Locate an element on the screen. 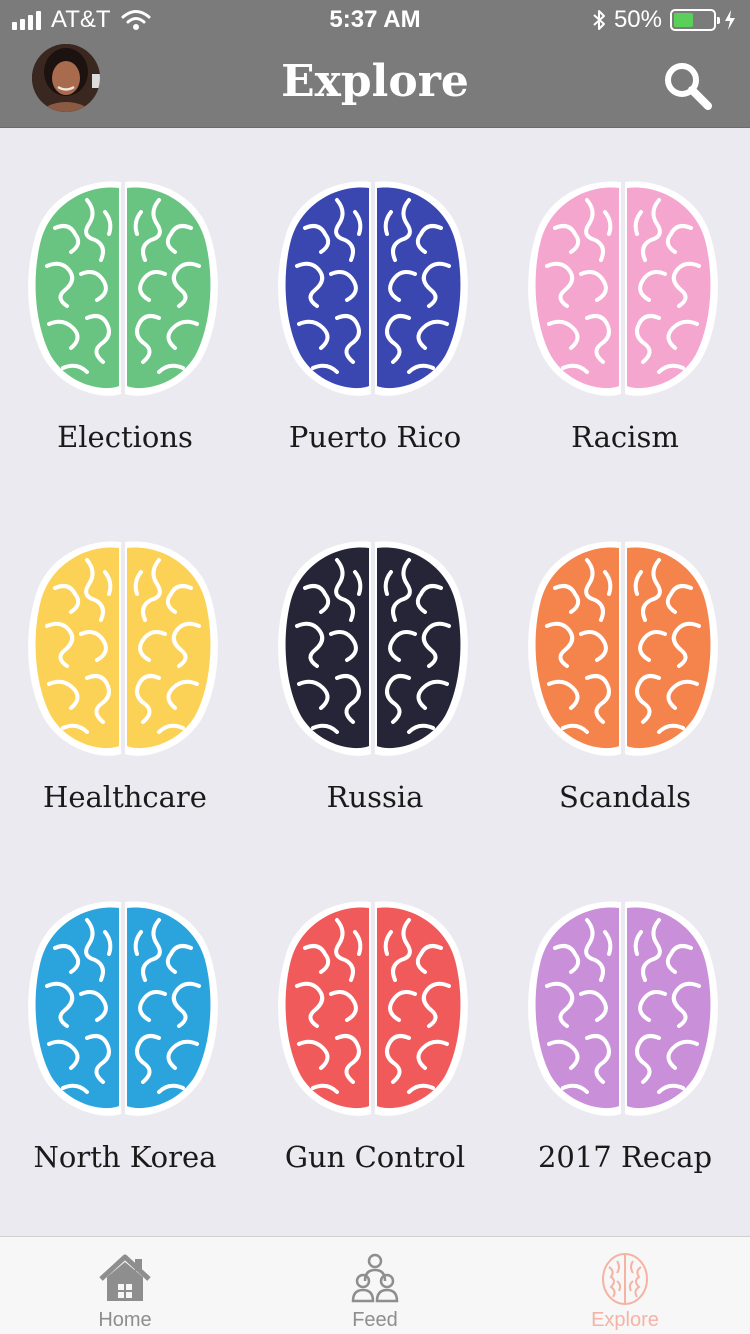 This screenshot has height=1334, width=750. topic-label: Elections is located at coordinates (125, 437).